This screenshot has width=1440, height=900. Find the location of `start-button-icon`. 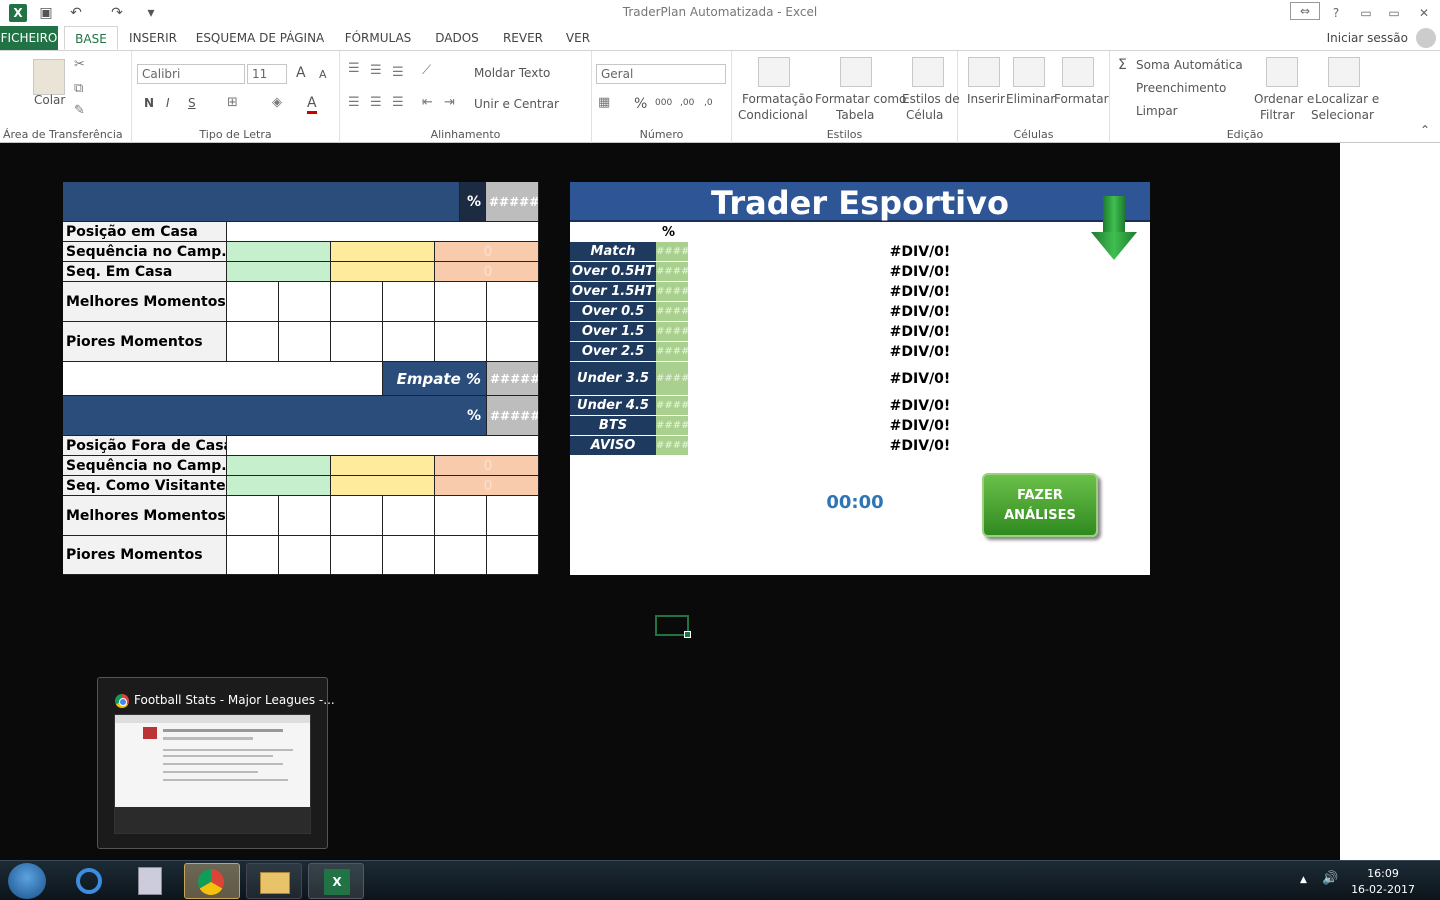

start-button-icon is located at coordinates (27, 881).